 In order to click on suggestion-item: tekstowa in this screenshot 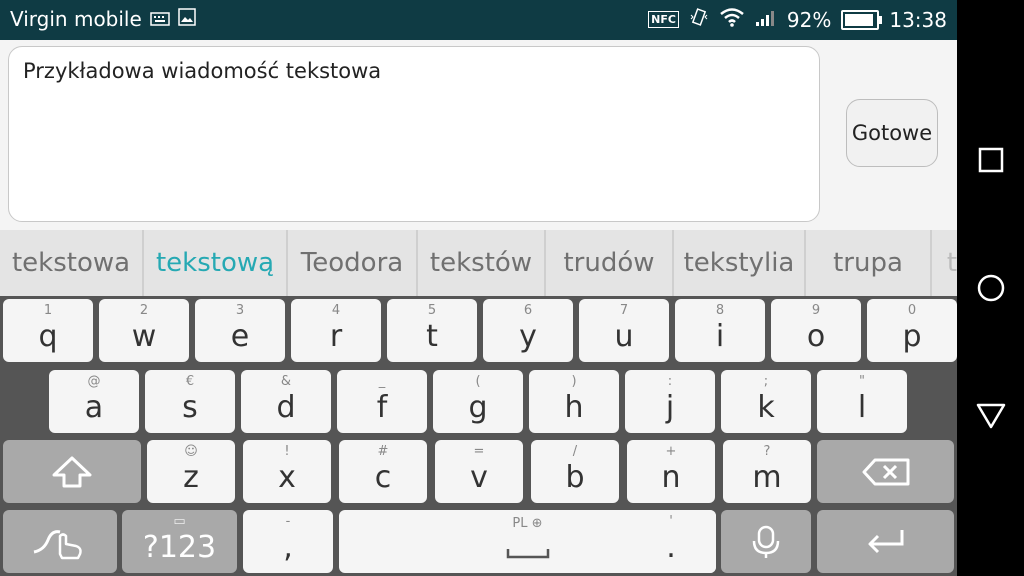, I will do `click(72, 263)`.